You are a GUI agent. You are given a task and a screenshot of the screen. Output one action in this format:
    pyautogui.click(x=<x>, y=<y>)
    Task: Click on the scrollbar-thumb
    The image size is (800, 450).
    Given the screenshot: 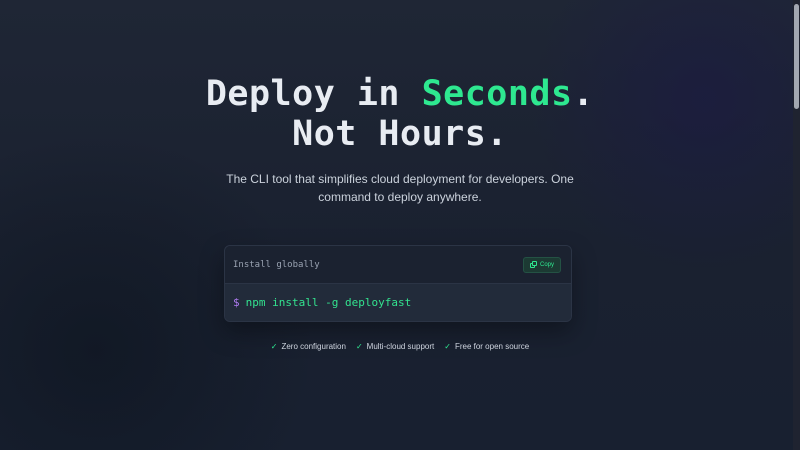 What is the action you would take?
    pyautogui.click(x=796, y=56)
    